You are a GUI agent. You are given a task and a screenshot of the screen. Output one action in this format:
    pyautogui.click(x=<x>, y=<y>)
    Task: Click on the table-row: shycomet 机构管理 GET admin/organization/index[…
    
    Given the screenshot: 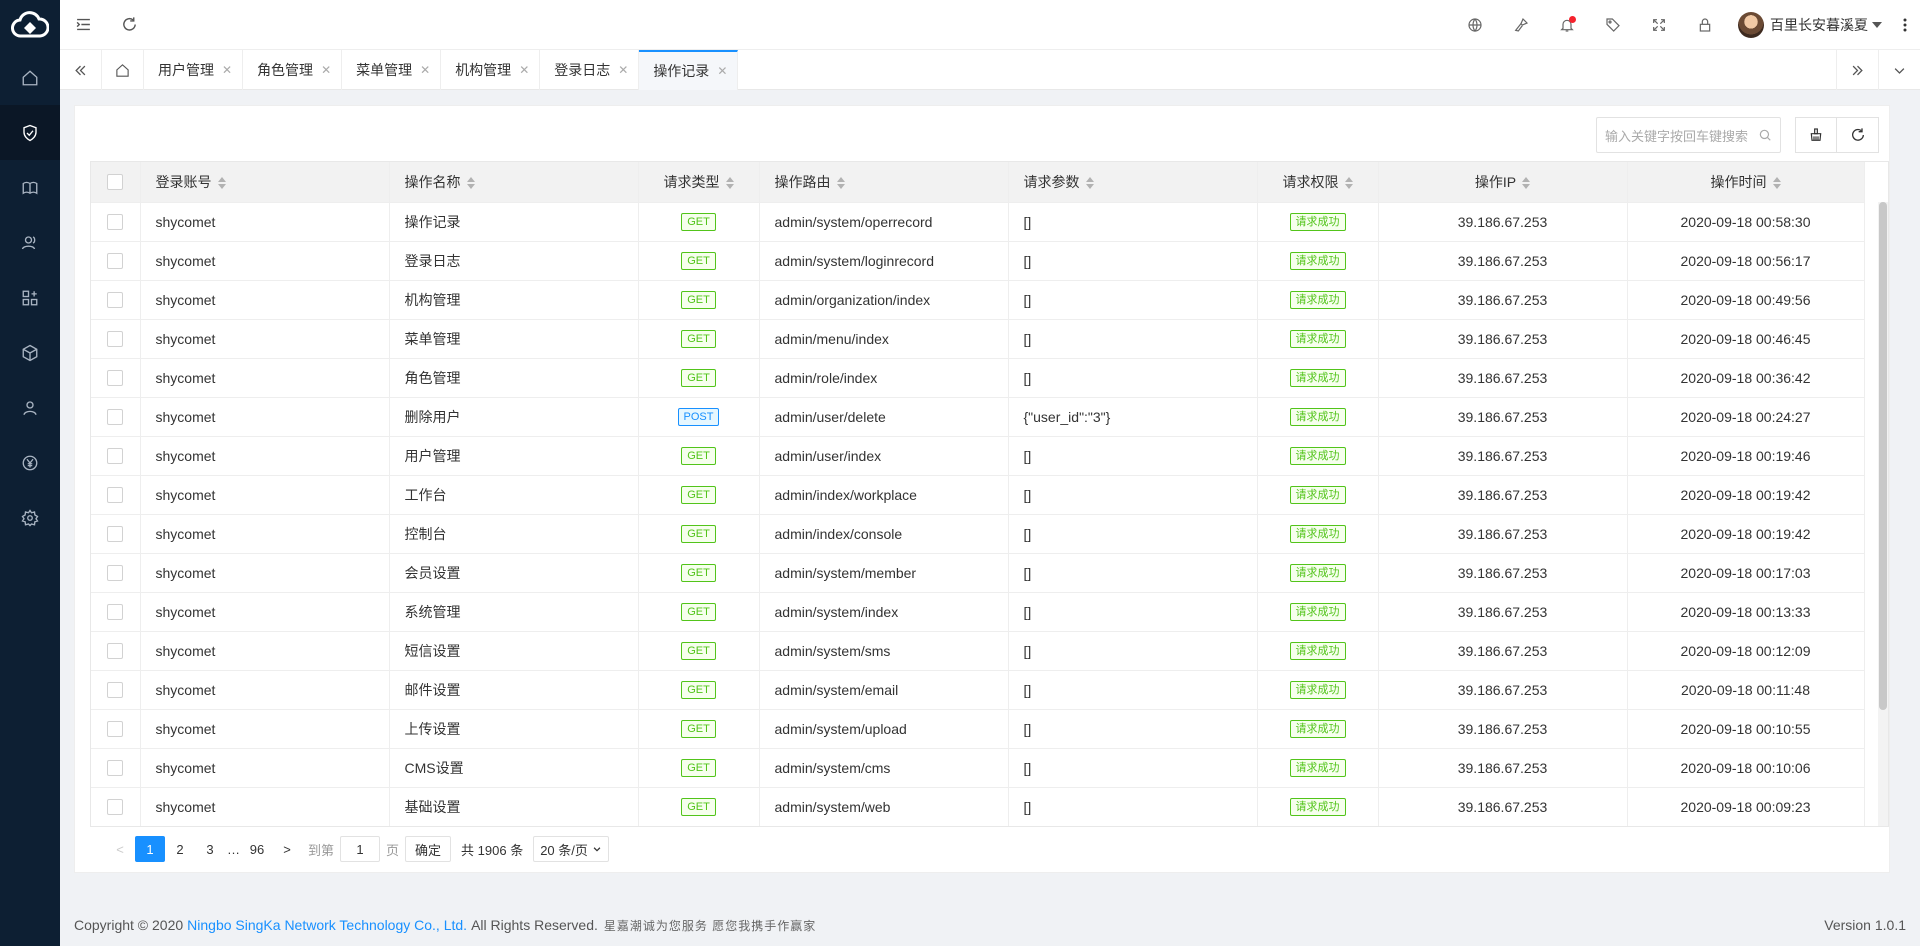 What is the action you would take?
    pyautogui.click(x=978, y=300)
    